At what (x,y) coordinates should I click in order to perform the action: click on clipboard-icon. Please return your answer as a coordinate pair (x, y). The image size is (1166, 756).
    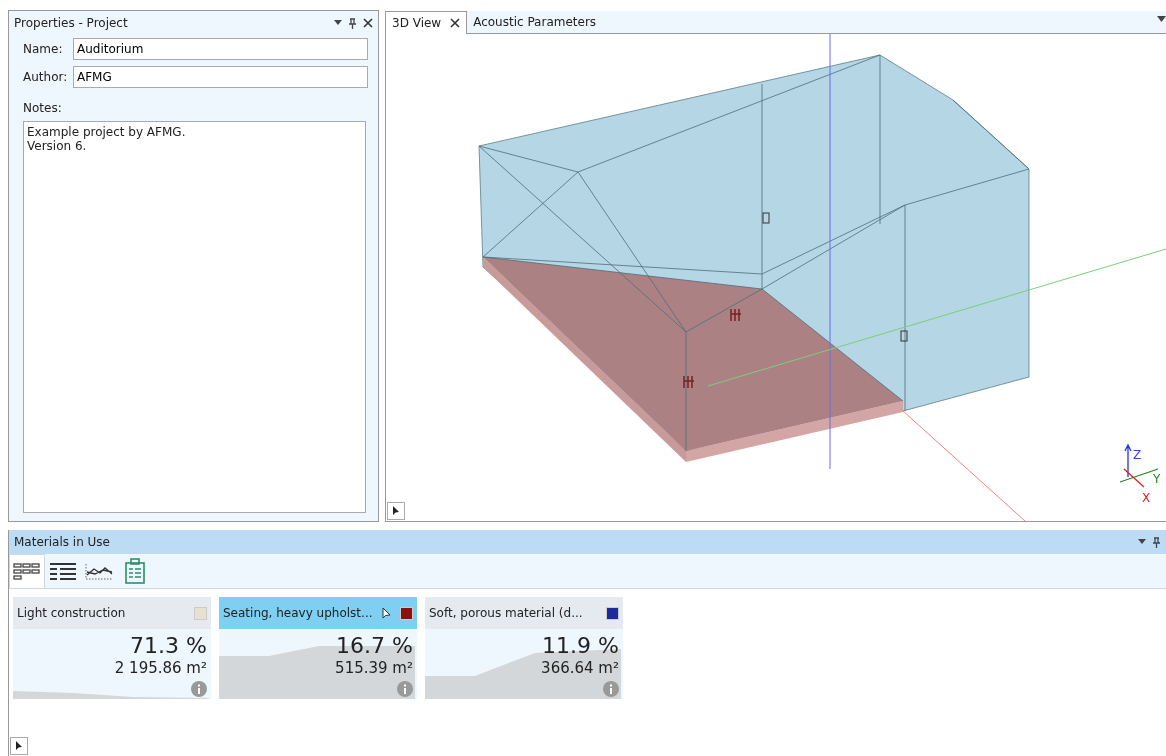
    Looking at the image, I should click on (135, 571).